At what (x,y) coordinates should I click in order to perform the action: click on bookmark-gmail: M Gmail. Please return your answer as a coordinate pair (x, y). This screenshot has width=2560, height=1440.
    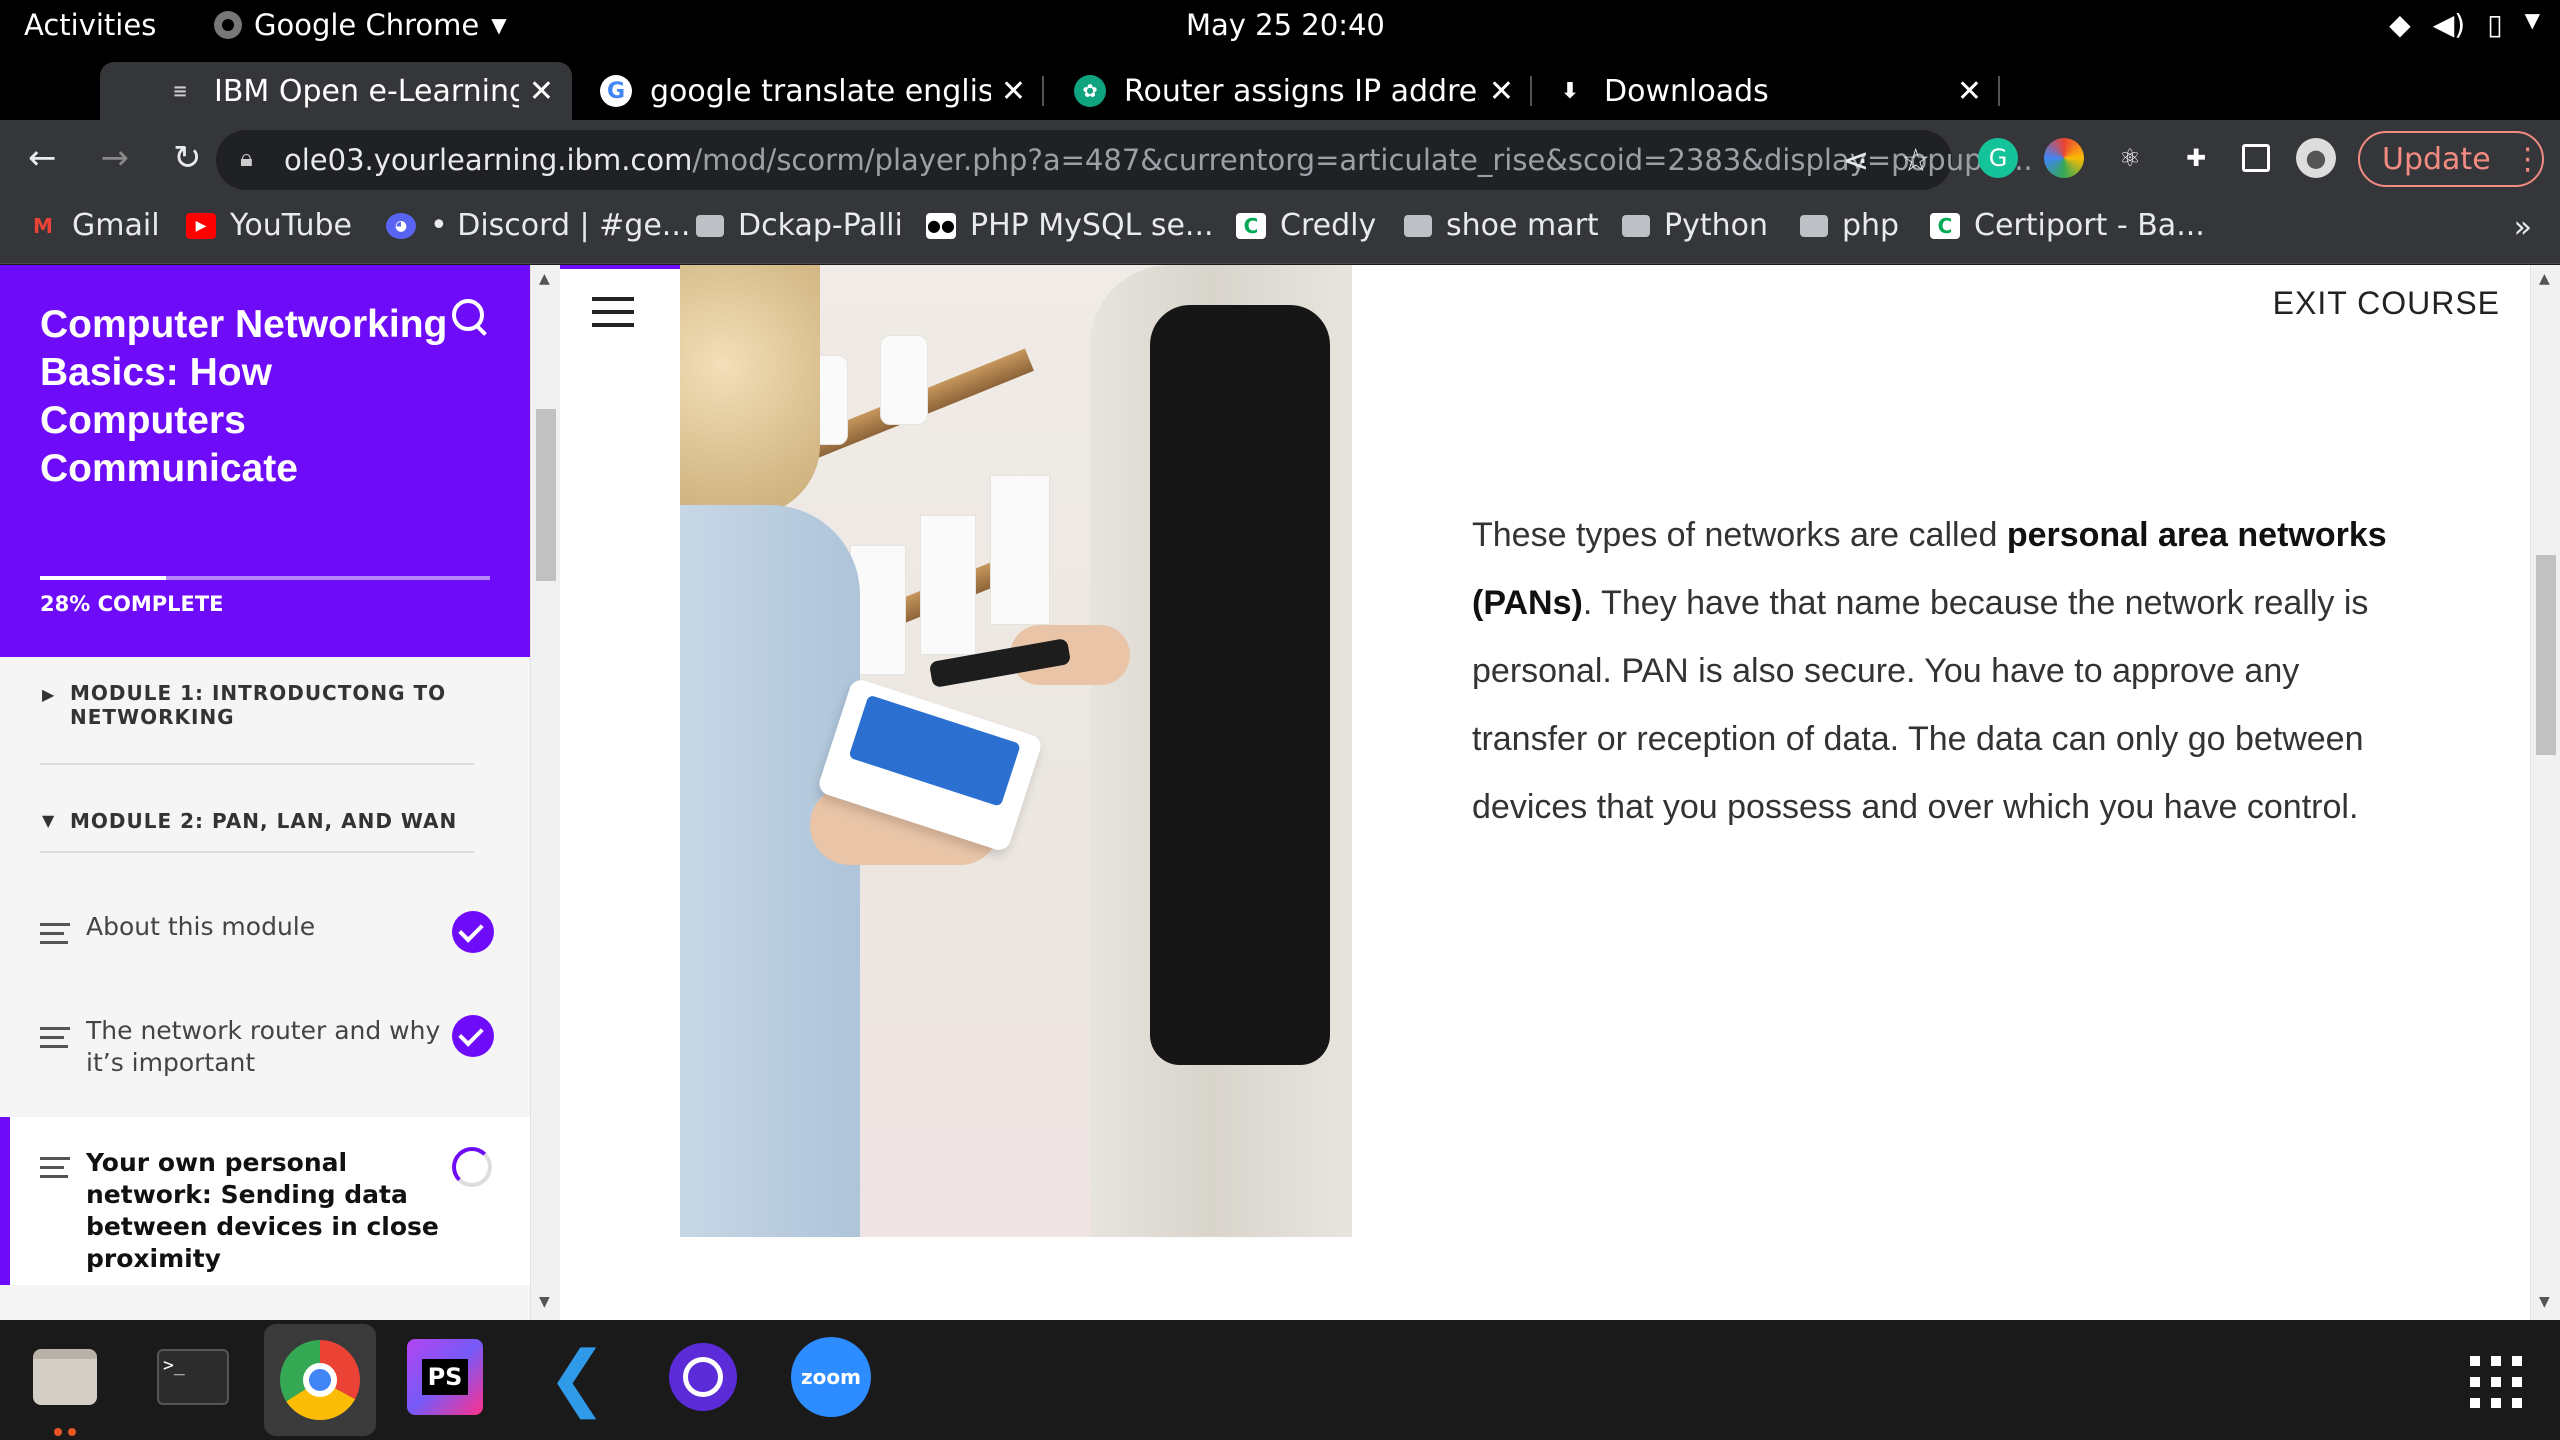
    Looking at the image, I should click on (94, 225).